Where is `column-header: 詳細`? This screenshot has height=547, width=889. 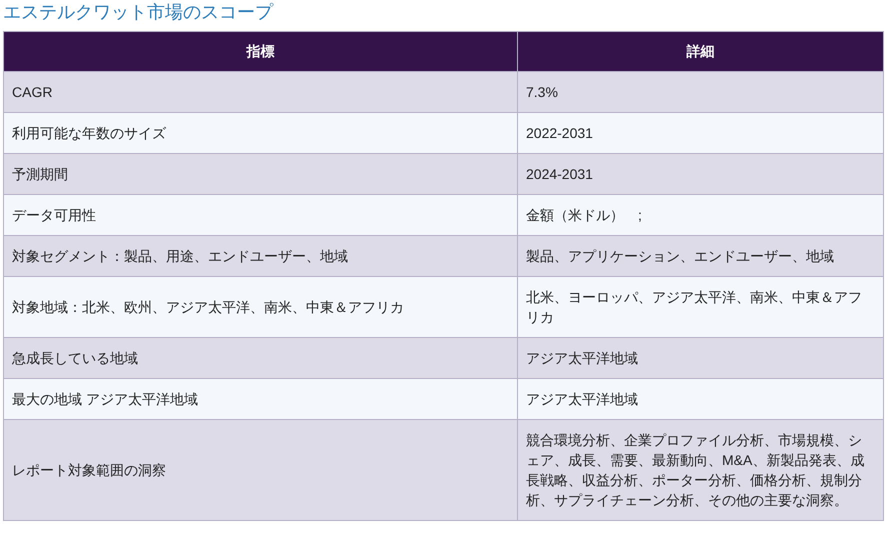 column-header: 詳細 is located at coordinates (701, 52).